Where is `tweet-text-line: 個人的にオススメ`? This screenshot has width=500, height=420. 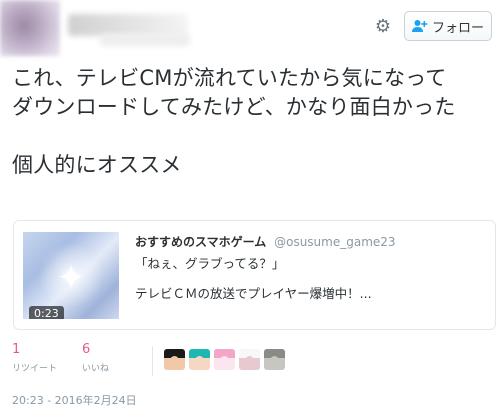
tweet-text-line: 個人的にオススメ is located at coordinates (97, 165).